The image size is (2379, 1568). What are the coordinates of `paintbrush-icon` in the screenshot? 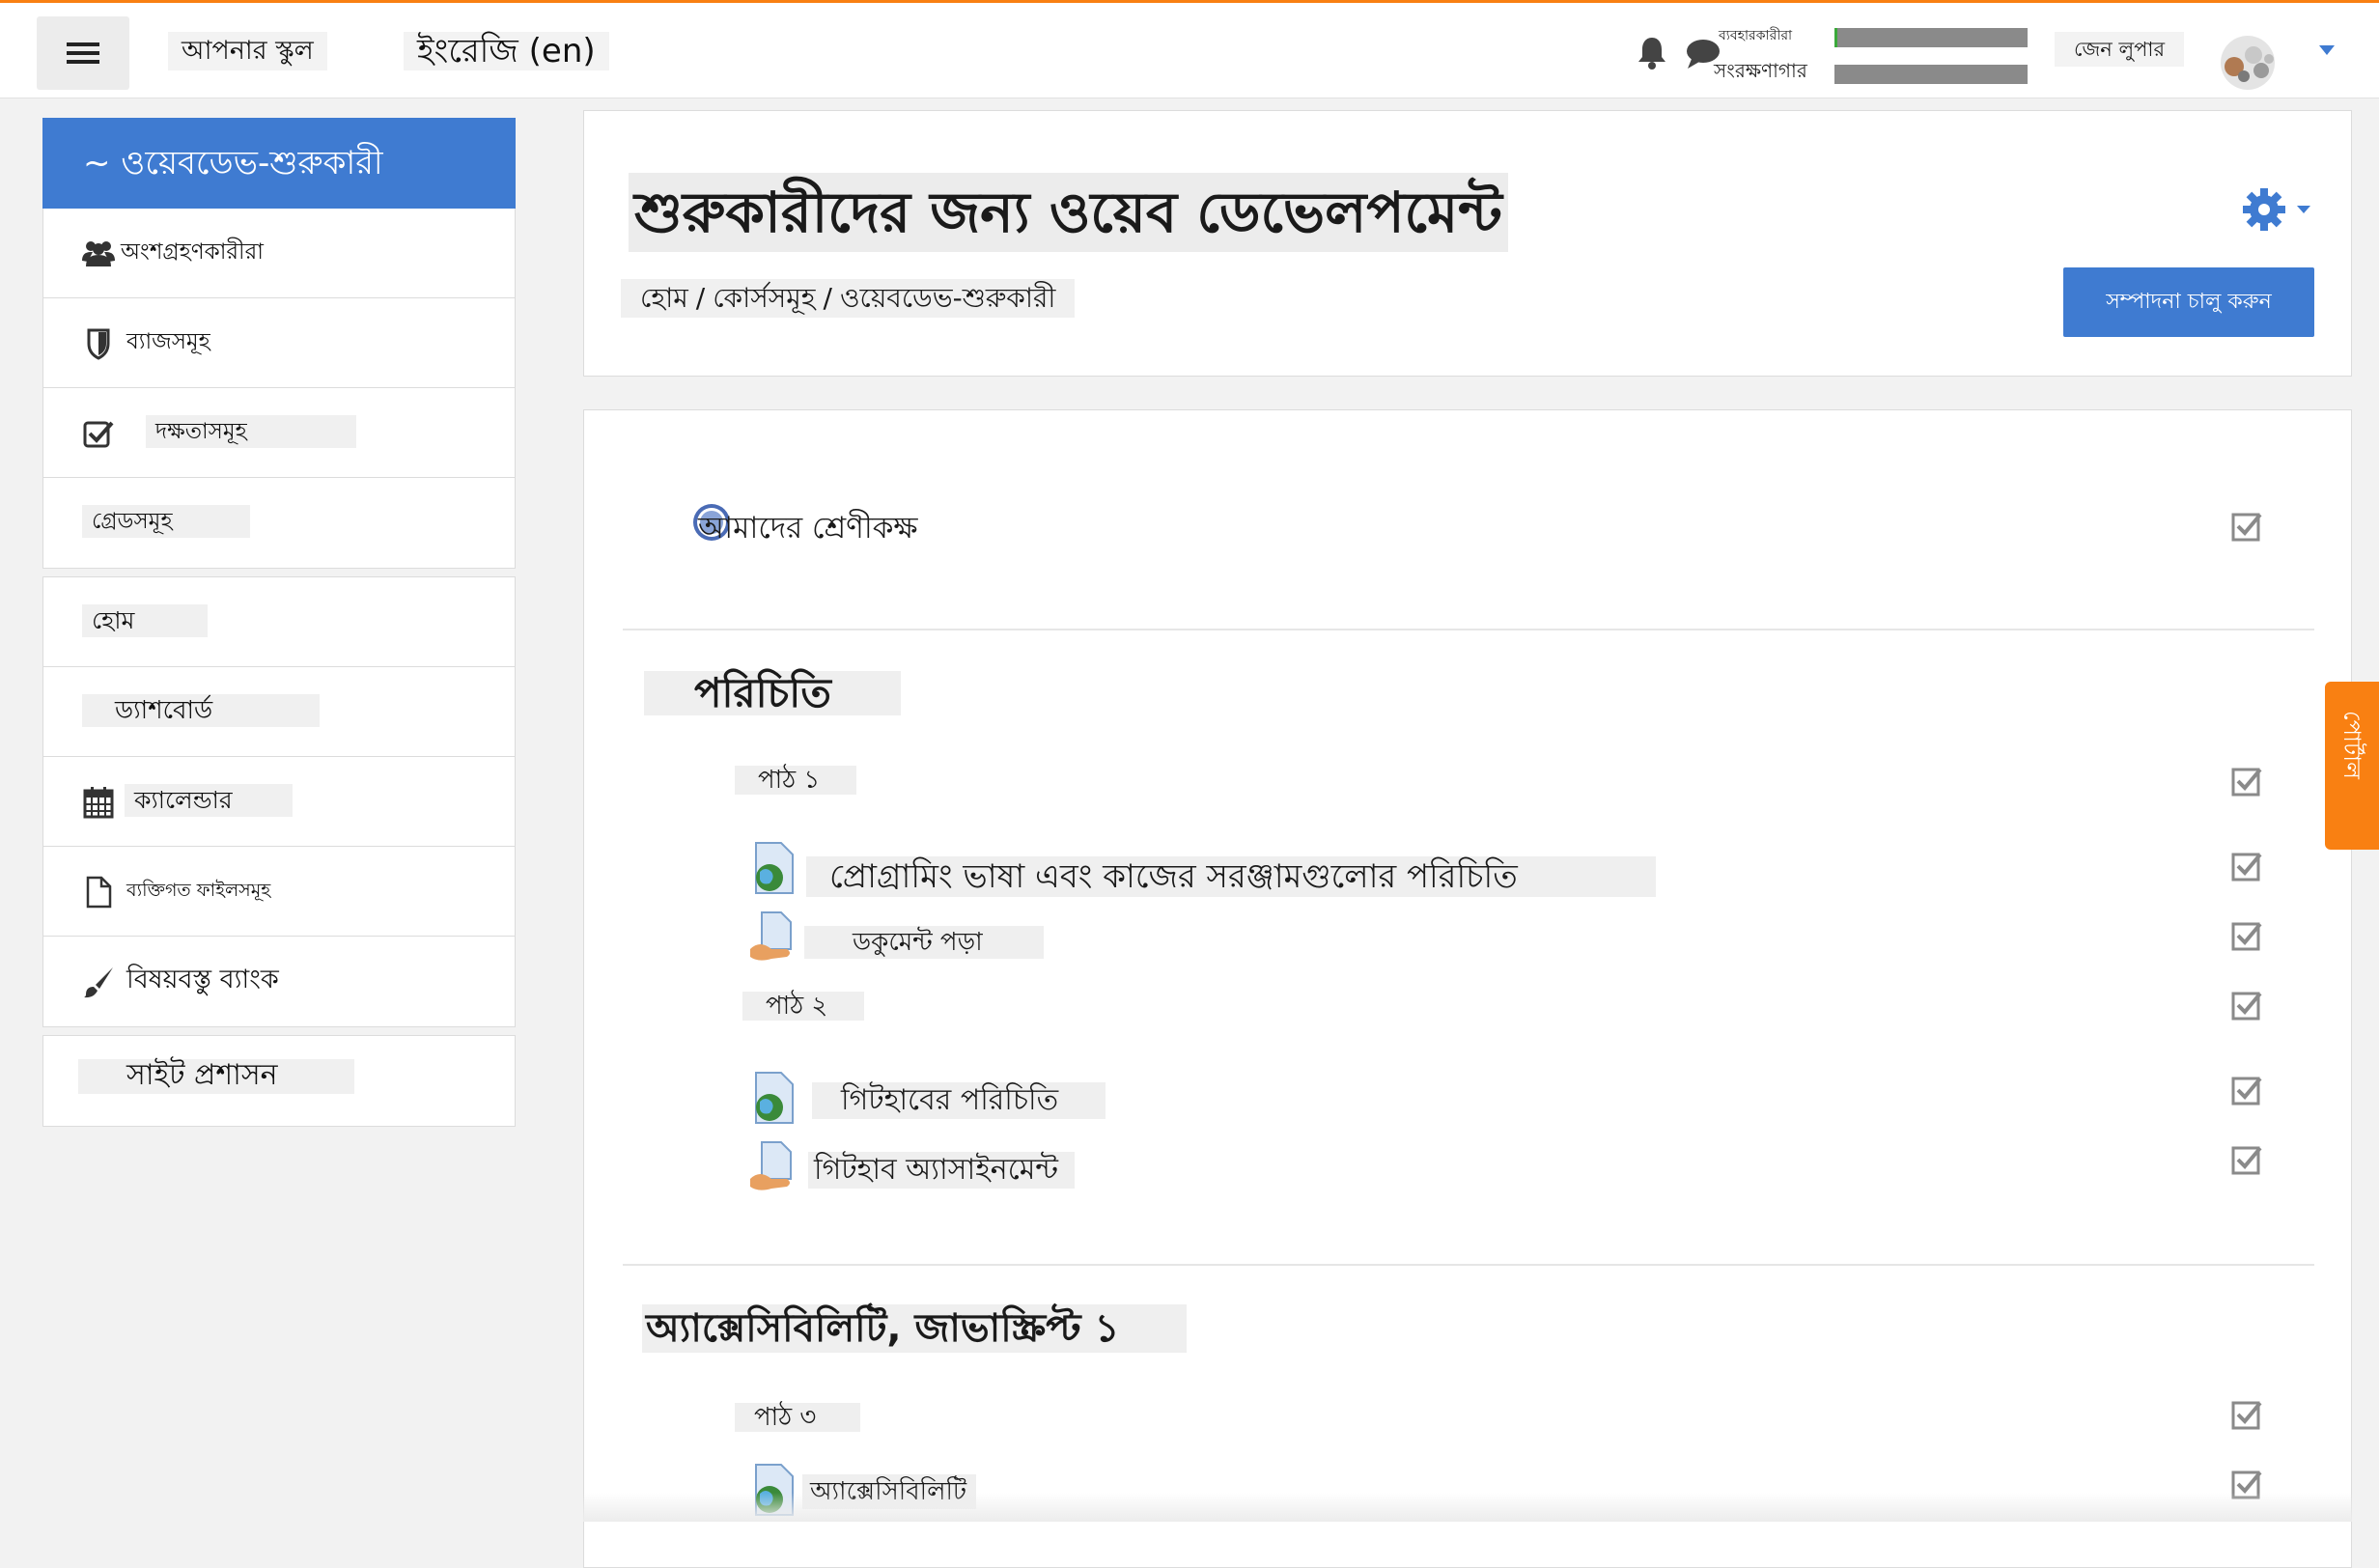 It's located at (98, 983).